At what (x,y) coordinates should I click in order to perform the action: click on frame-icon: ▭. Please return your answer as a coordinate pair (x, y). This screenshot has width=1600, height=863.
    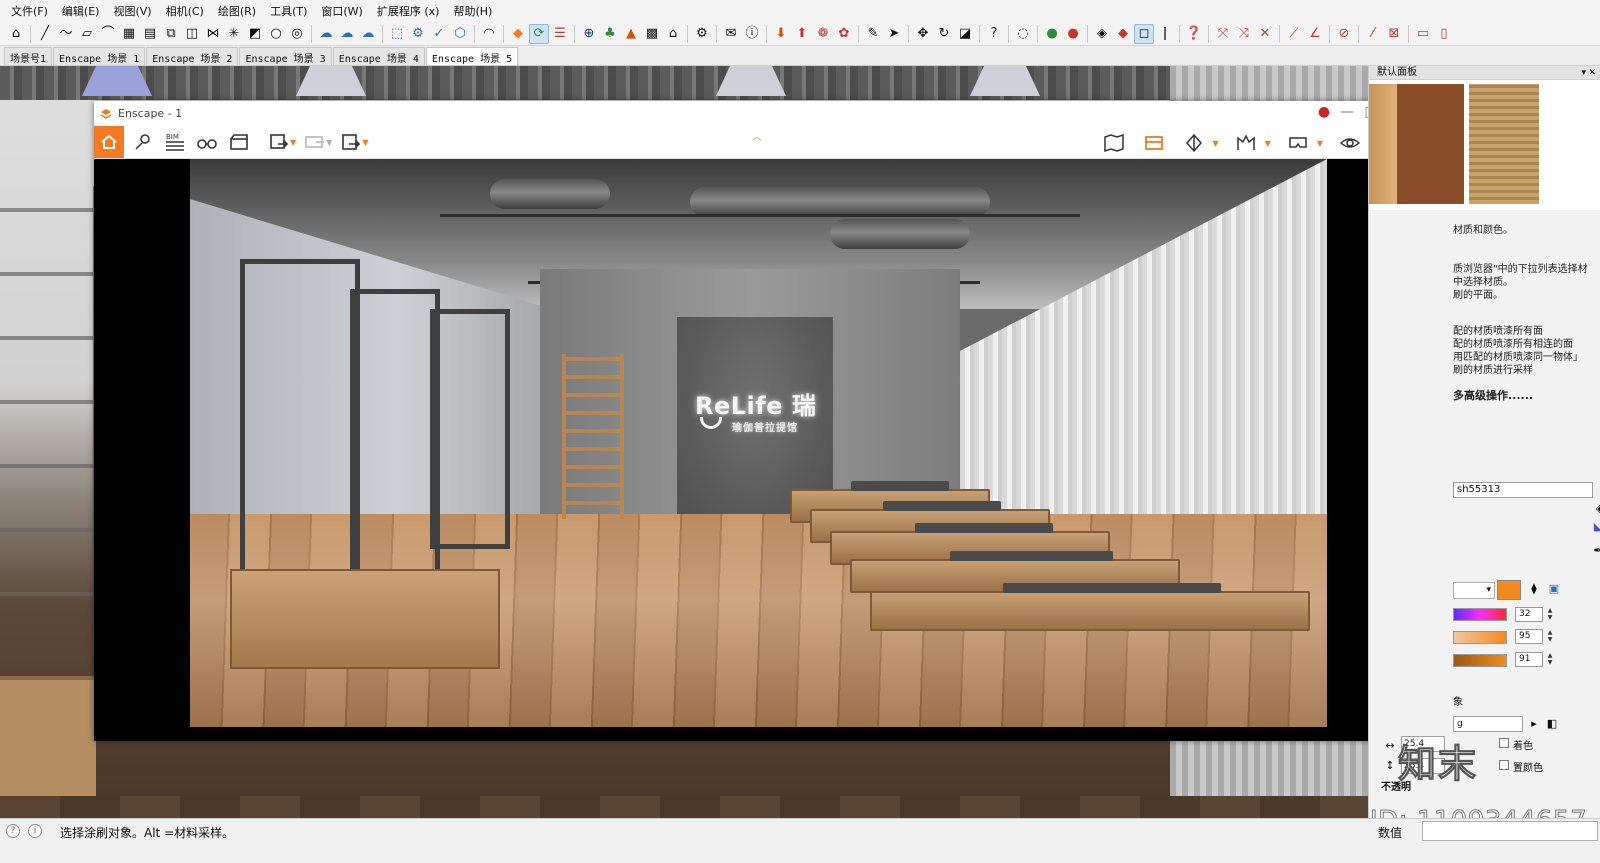
    Looking at the image, I should click on (1423, 34).